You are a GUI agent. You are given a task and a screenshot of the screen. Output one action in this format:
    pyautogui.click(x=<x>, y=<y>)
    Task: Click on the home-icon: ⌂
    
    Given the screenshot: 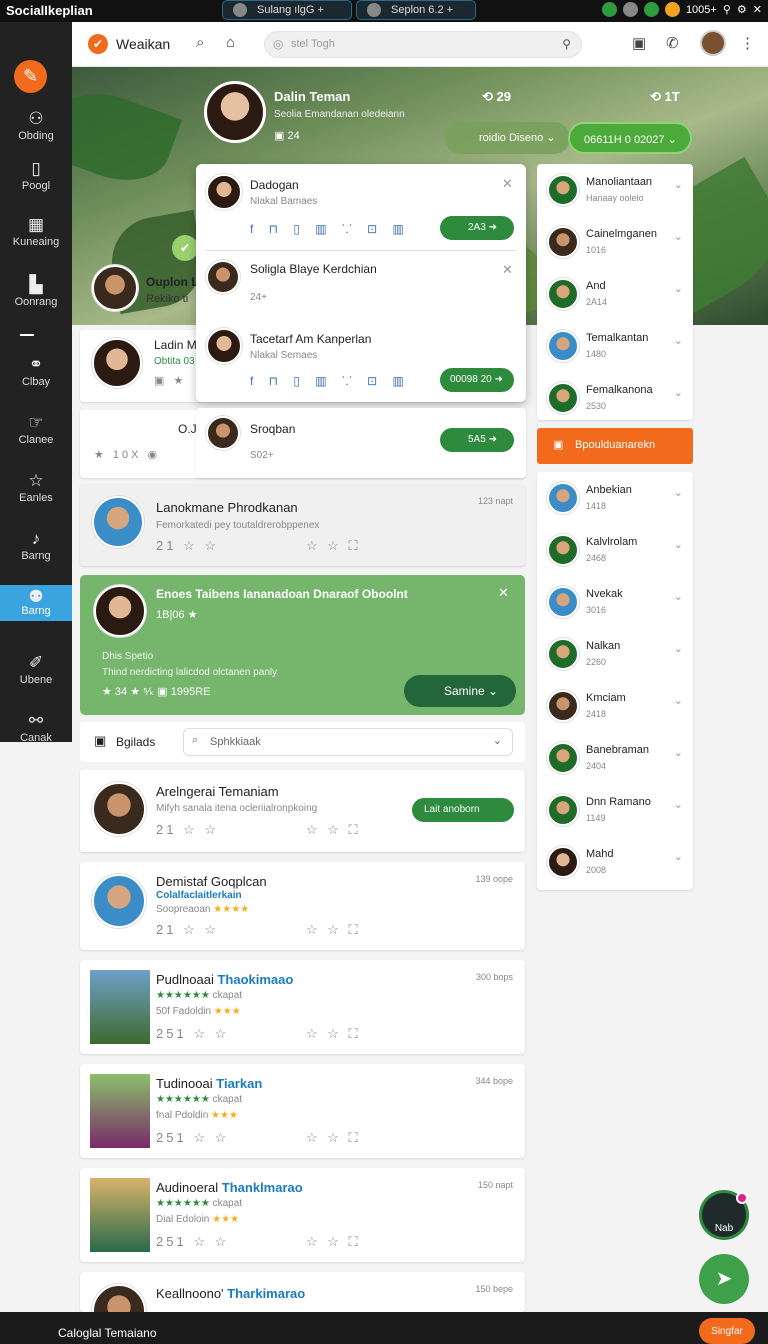 What is the action you would take?
    pyautogui.click(x=230, y=42)
    